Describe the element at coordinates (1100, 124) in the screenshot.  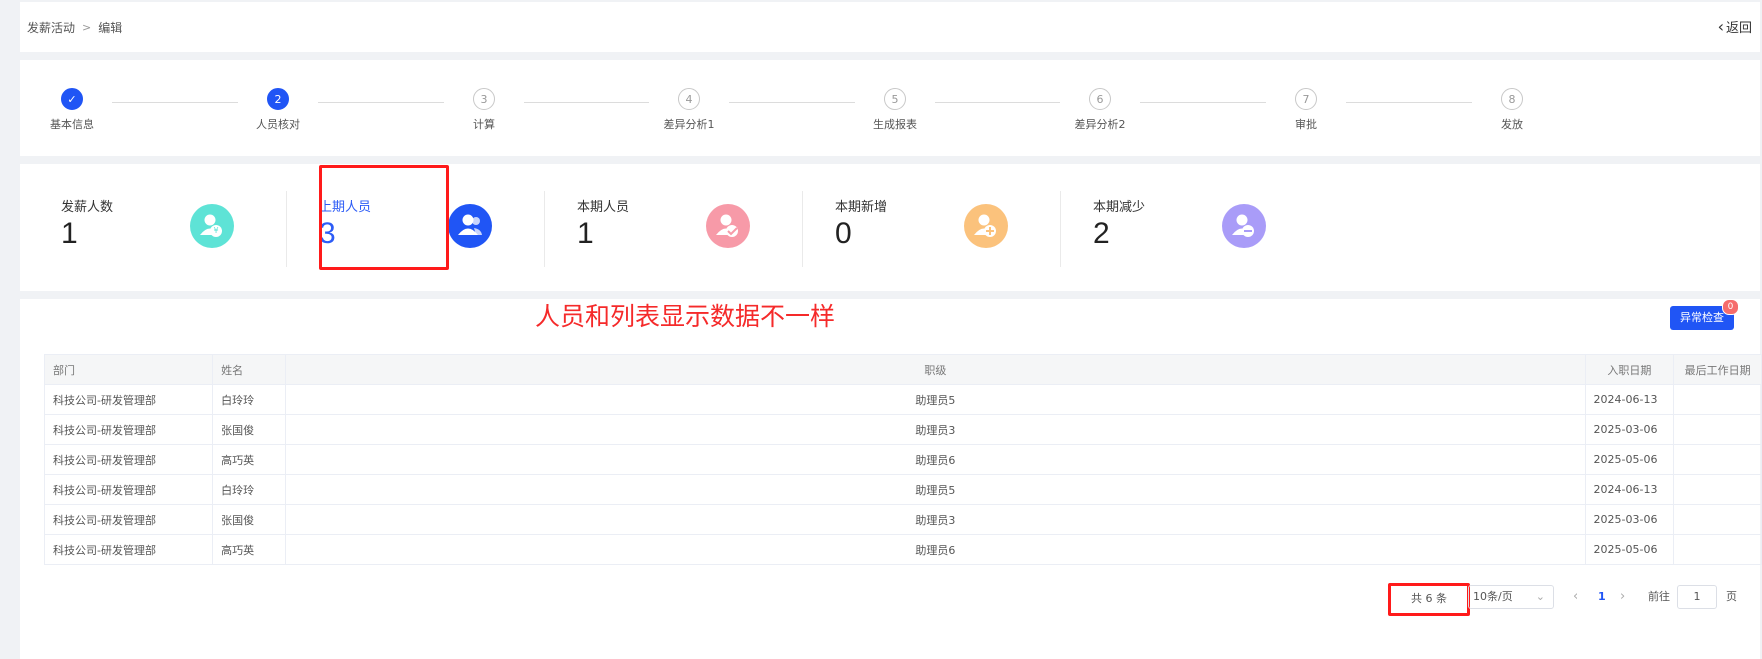
I see `step-label: 差异分析2` at that location.